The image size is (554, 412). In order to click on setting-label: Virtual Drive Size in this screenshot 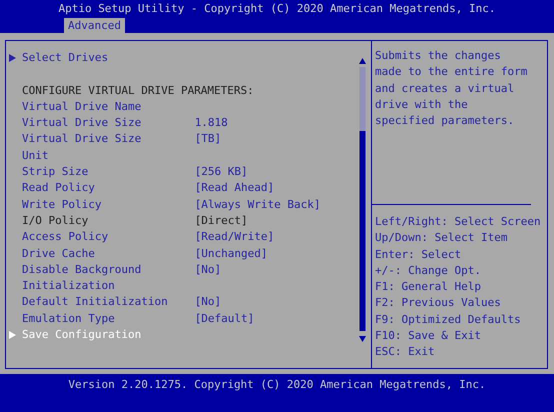, I will do `click(95, 123)`.